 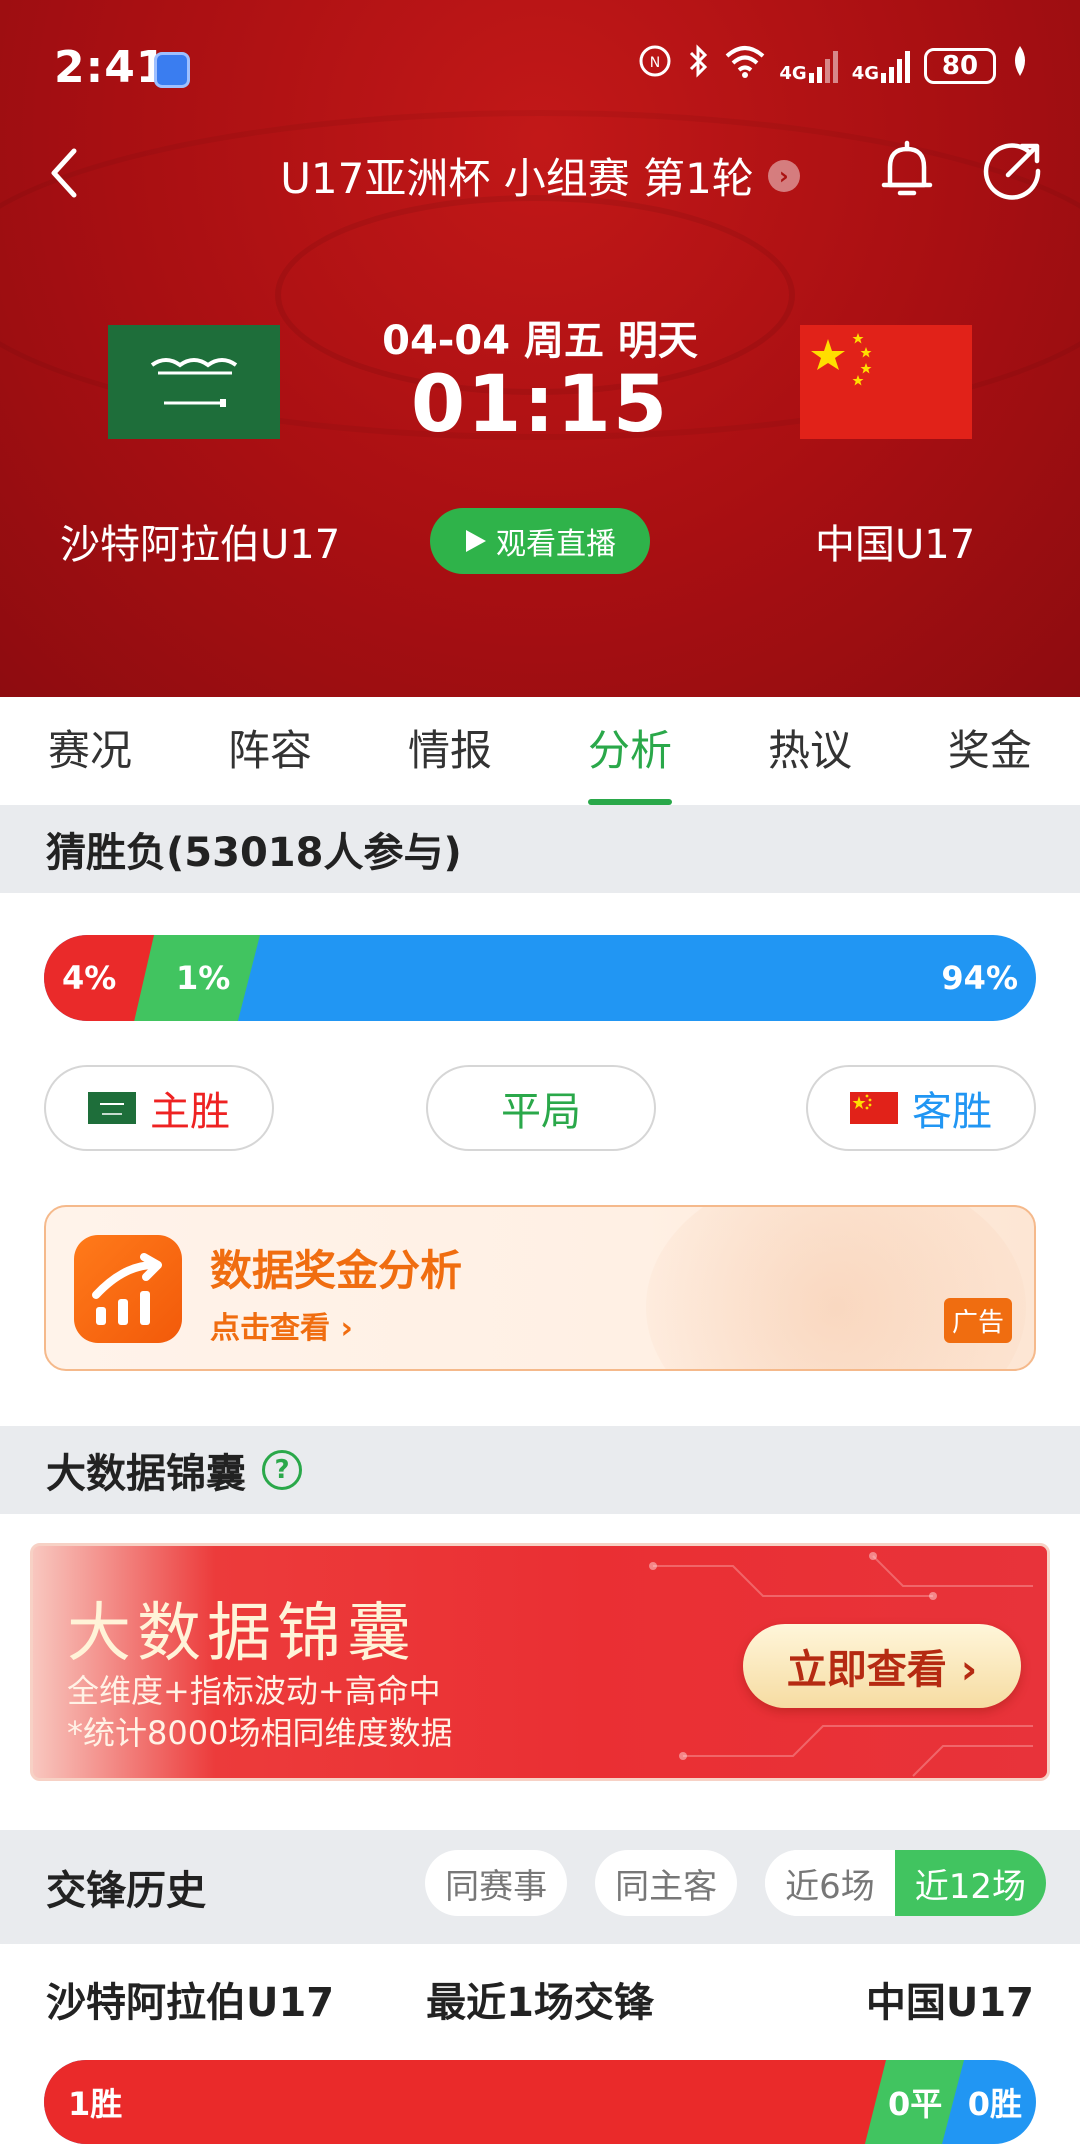 What do you see at coordinates (629, 751) in the screenshot?
I see `tab-analysis: 分析` at bounding box center [629, 751].